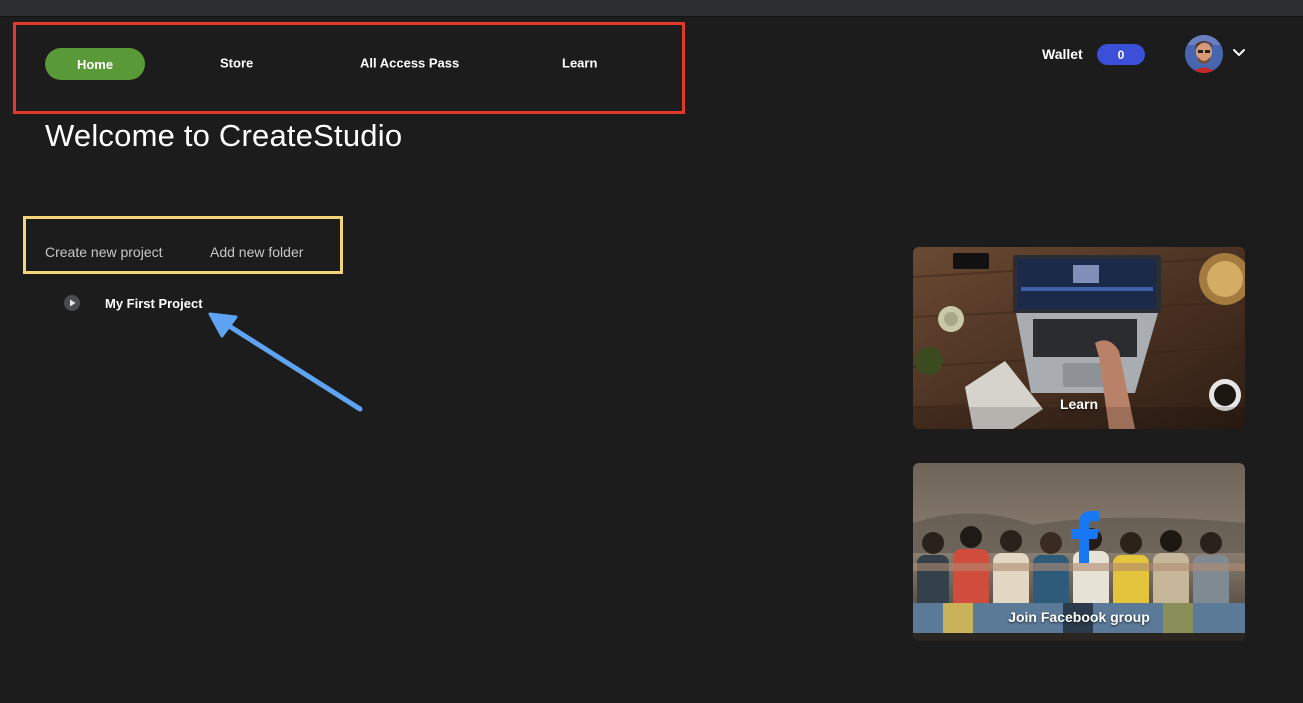 The image size is (1303, 703). Describe the element at coordinates (154, 303) in the screenshot. I see `project-name: My First Project` at that location.